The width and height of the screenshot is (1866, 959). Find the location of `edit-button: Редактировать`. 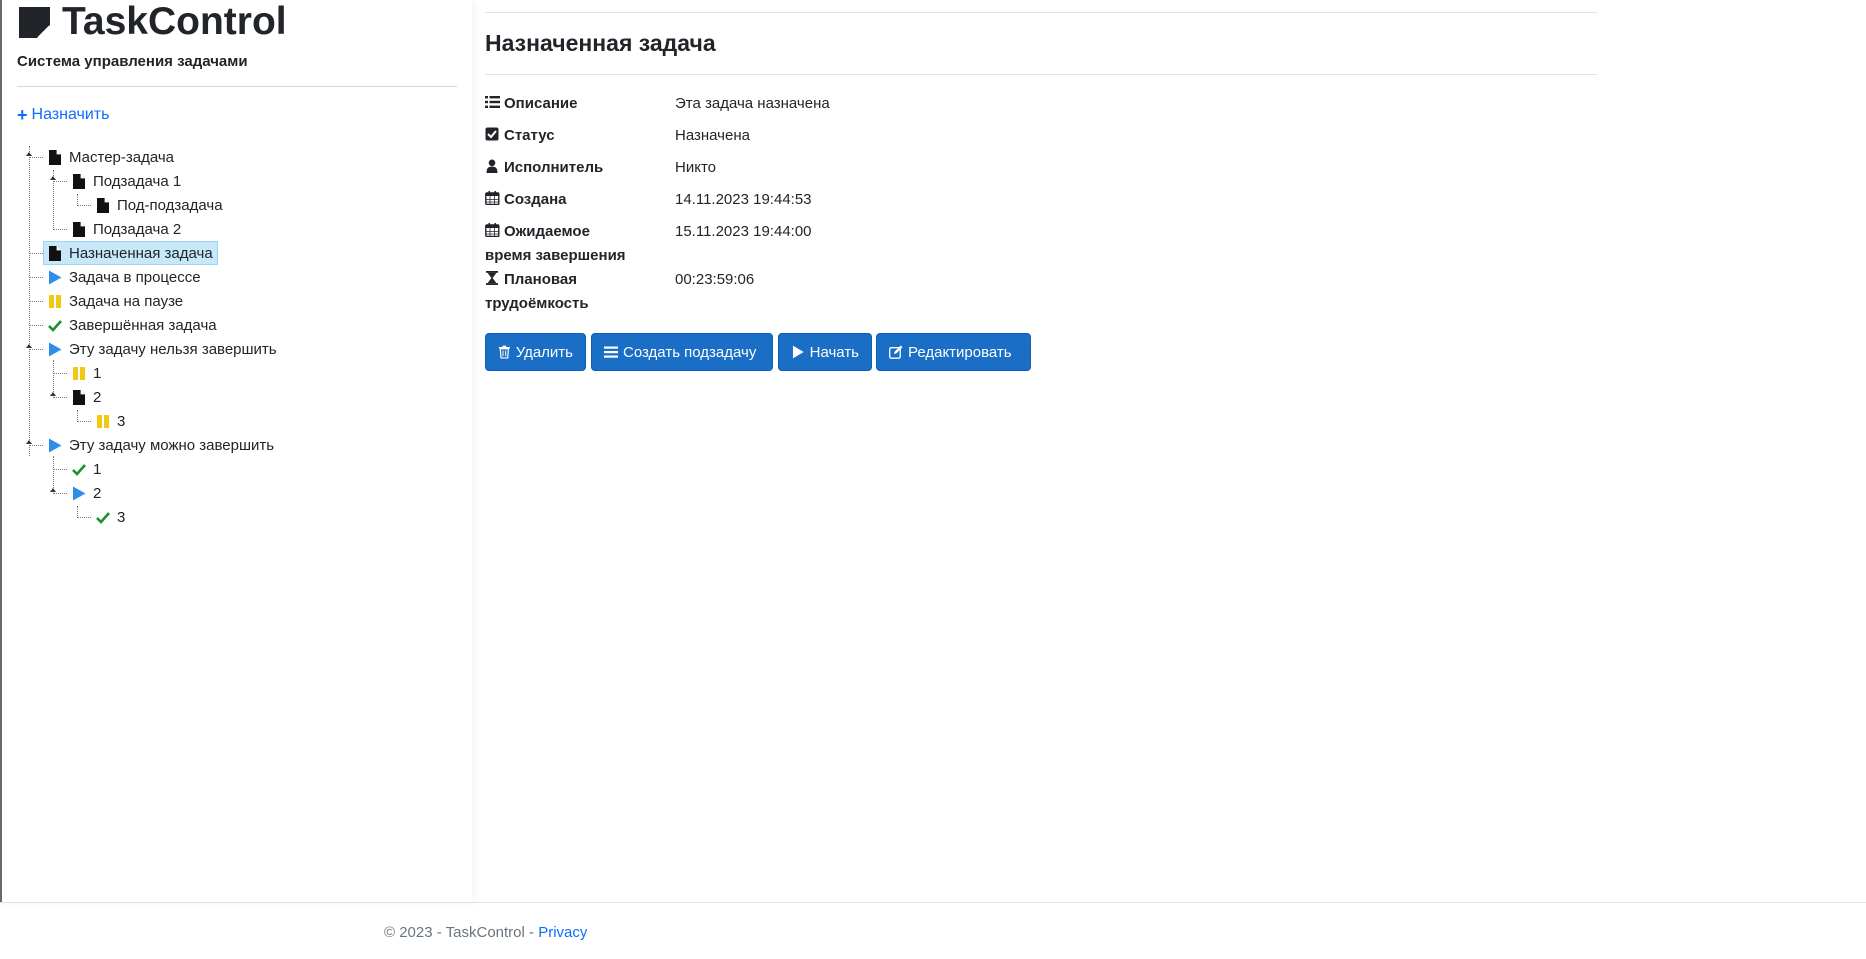

edit-button: Редактировать is located at coordinates (953, 352).